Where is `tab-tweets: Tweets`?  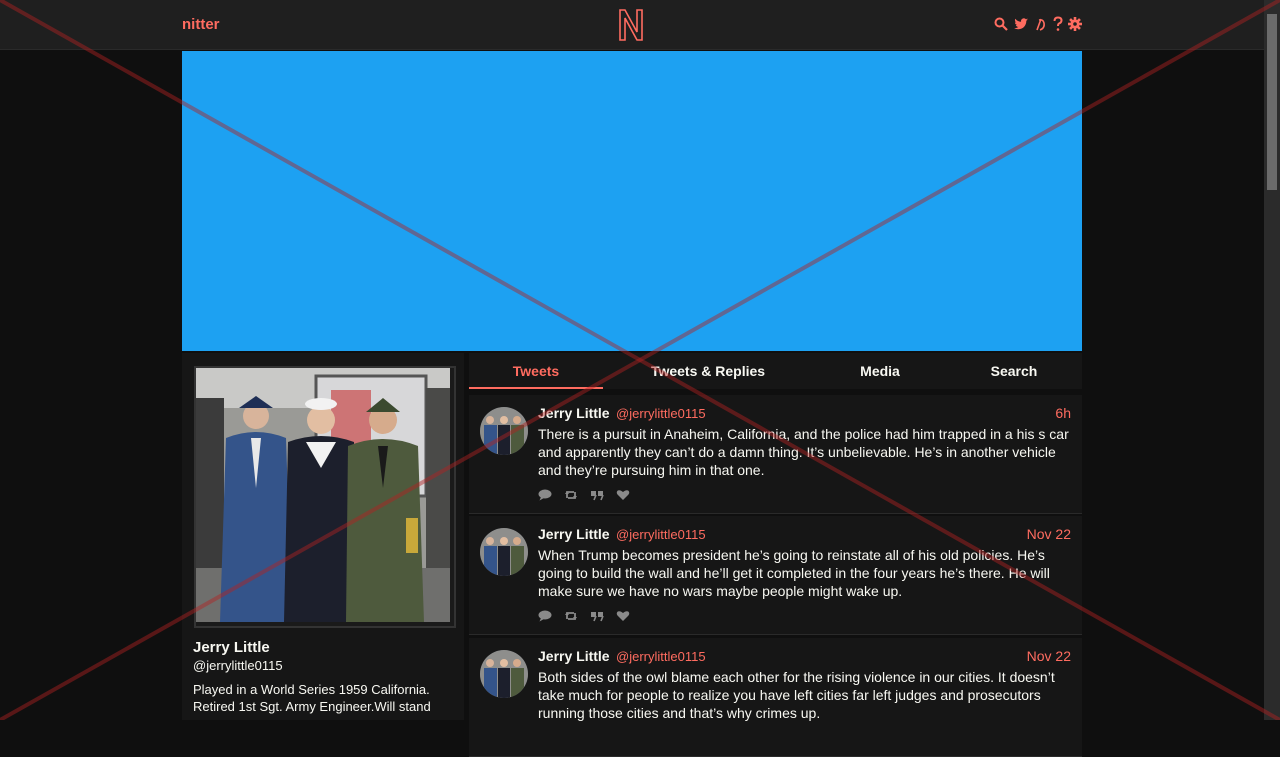
tab-tweets: Tweets is located at coordinates (536, 371).